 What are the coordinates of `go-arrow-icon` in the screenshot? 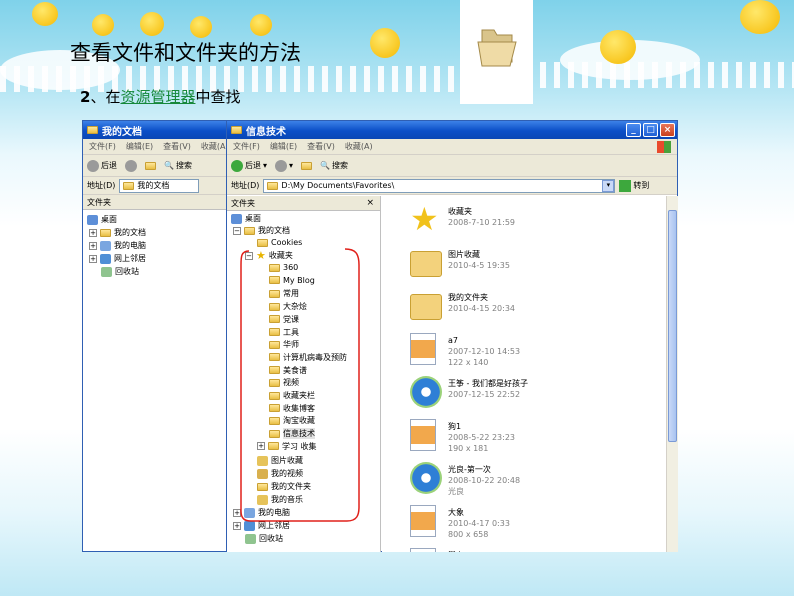 It's located at (625, 185).